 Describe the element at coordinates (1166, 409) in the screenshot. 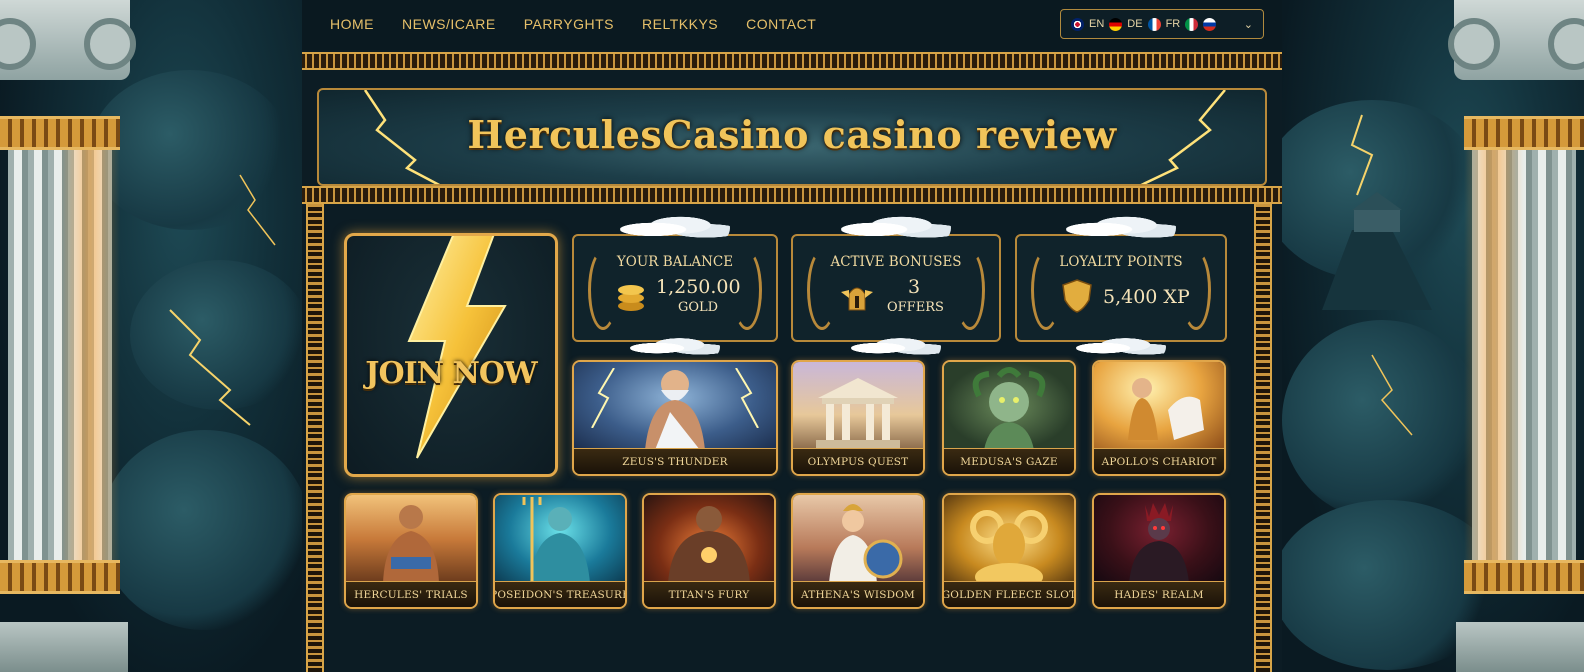

I see `apollo-chariot-icon` at that location.